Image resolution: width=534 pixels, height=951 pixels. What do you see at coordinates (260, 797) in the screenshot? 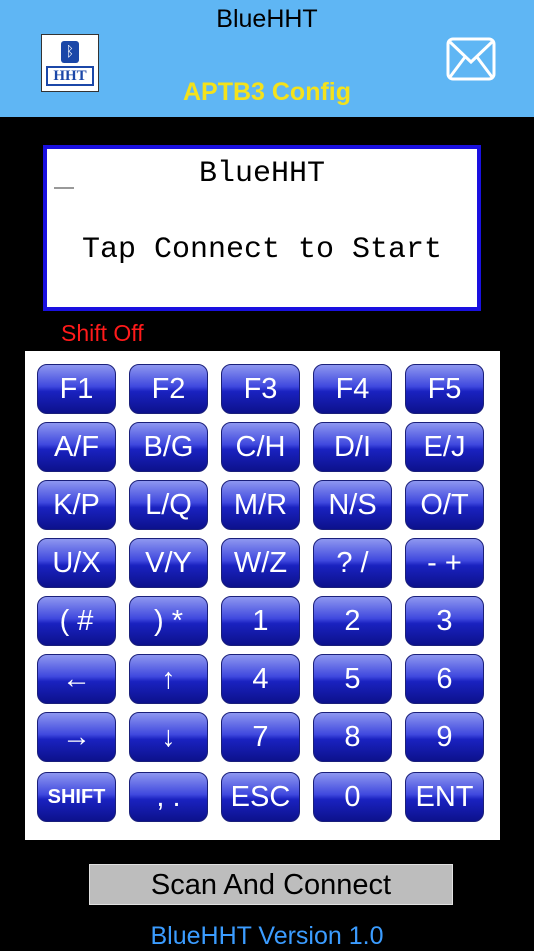
I see `key-esc: ESC` at bounding box center [260, 797].